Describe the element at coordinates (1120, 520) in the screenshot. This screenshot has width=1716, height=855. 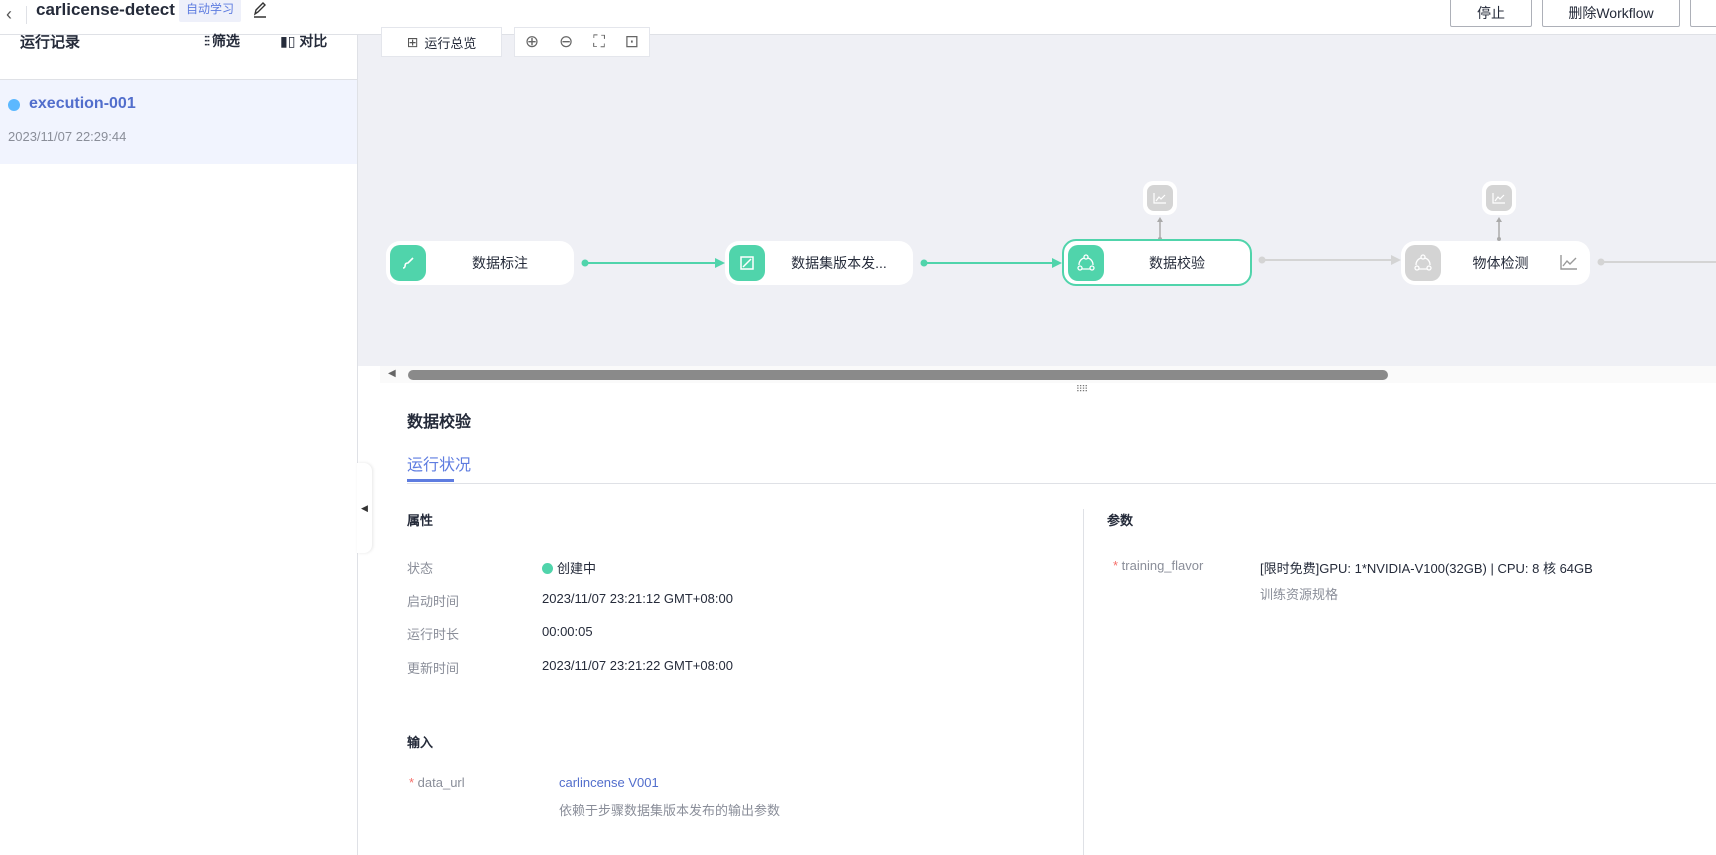
I see `params-title: 参数` at that location.